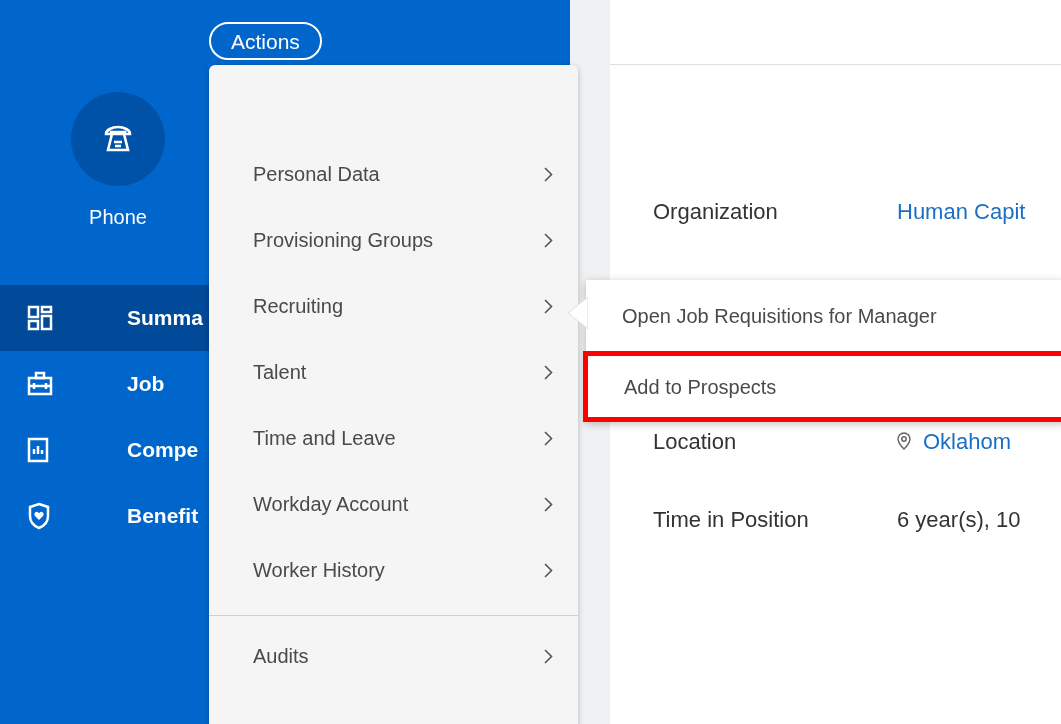 The width and height of the screenshot is (1061, 724). I want to click on nav-label: Compe, so click(163, 450).